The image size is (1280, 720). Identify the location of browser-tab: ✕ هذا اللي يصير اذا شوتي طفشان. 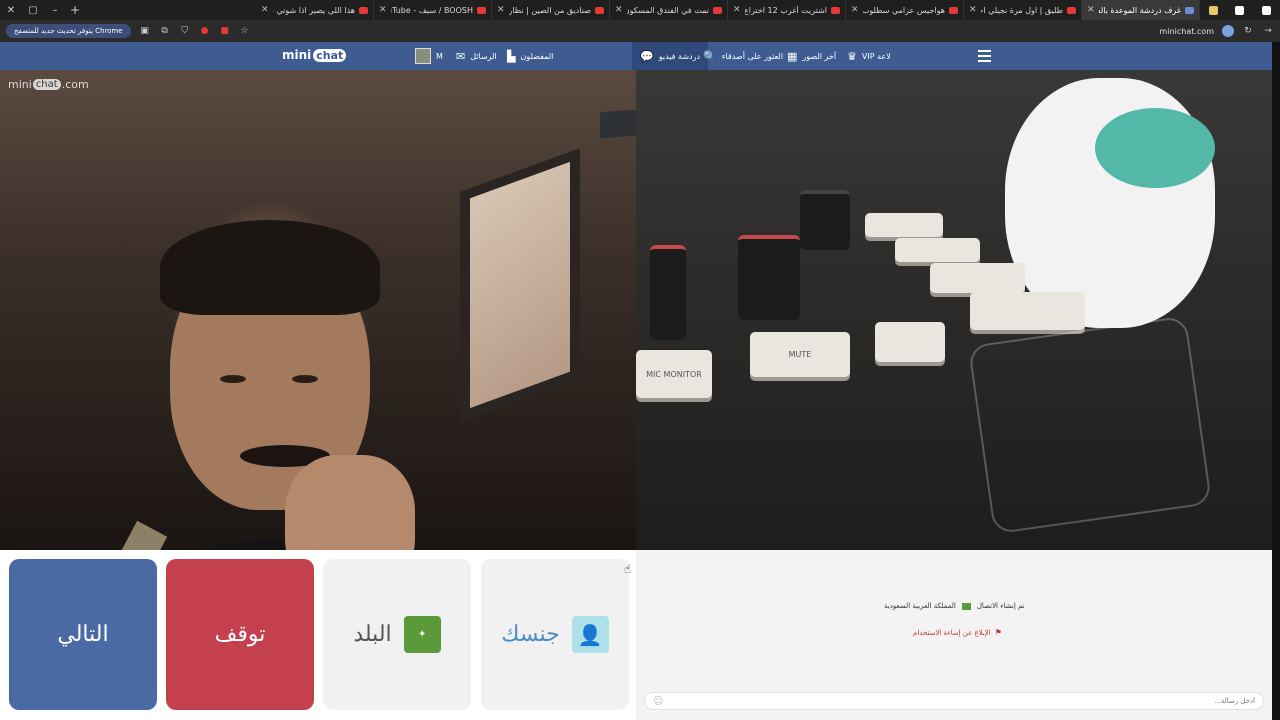
(315, 10).